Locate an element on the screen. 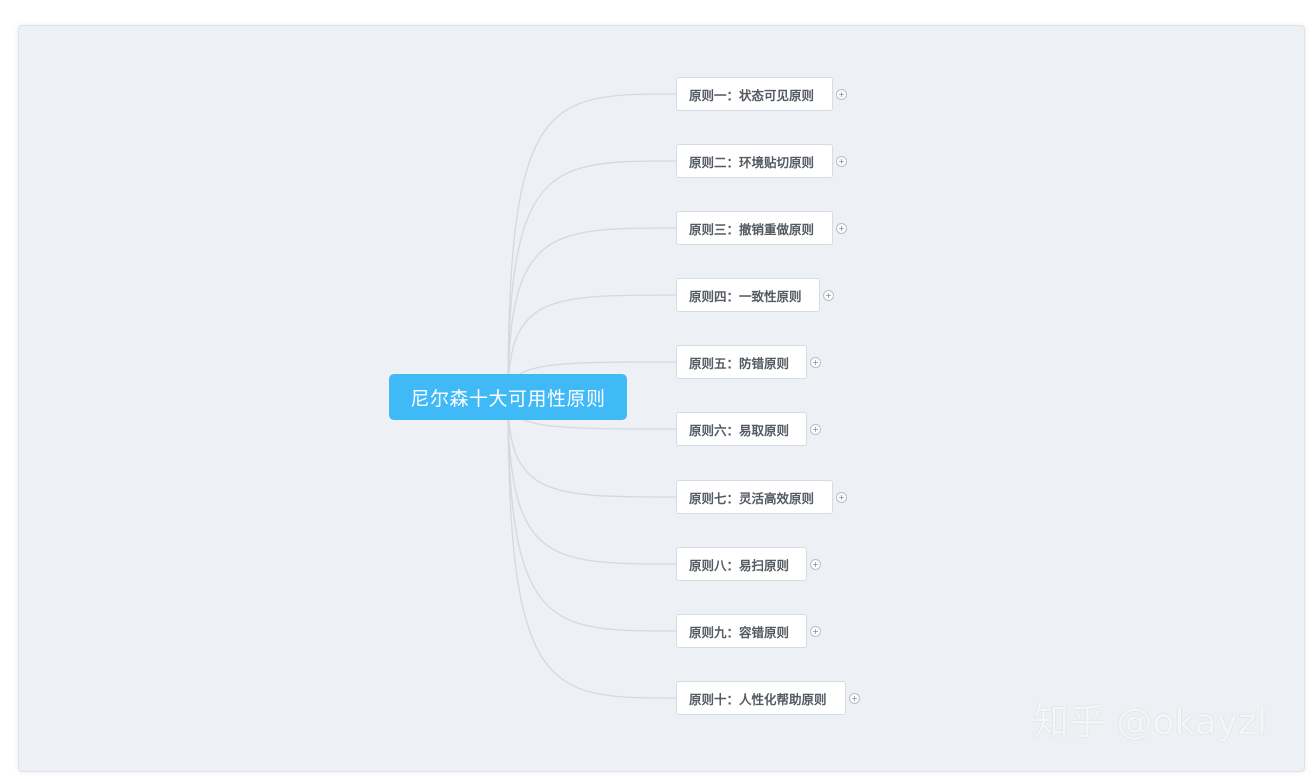 This screenshot has height=779, width=1313. root-topic: 尼尔森十大可用性原则 is located at coordinates (508, 397).